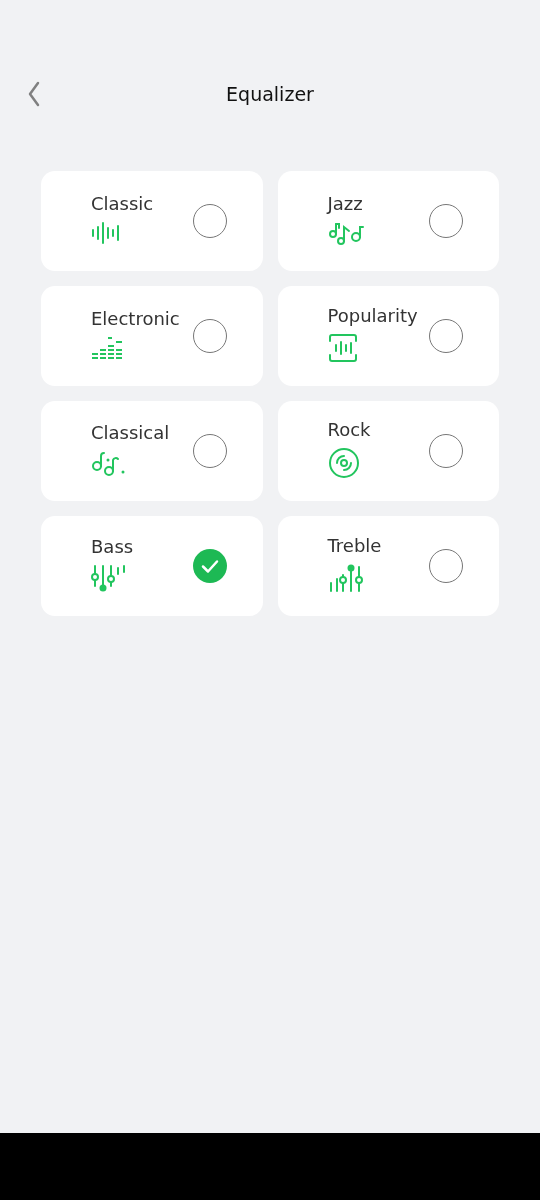 The height and width of the screenshot is (1200, 540). Describe the element at coordinates (354, 545) in the screenshot. I see `preset-label: Treble` at that location.